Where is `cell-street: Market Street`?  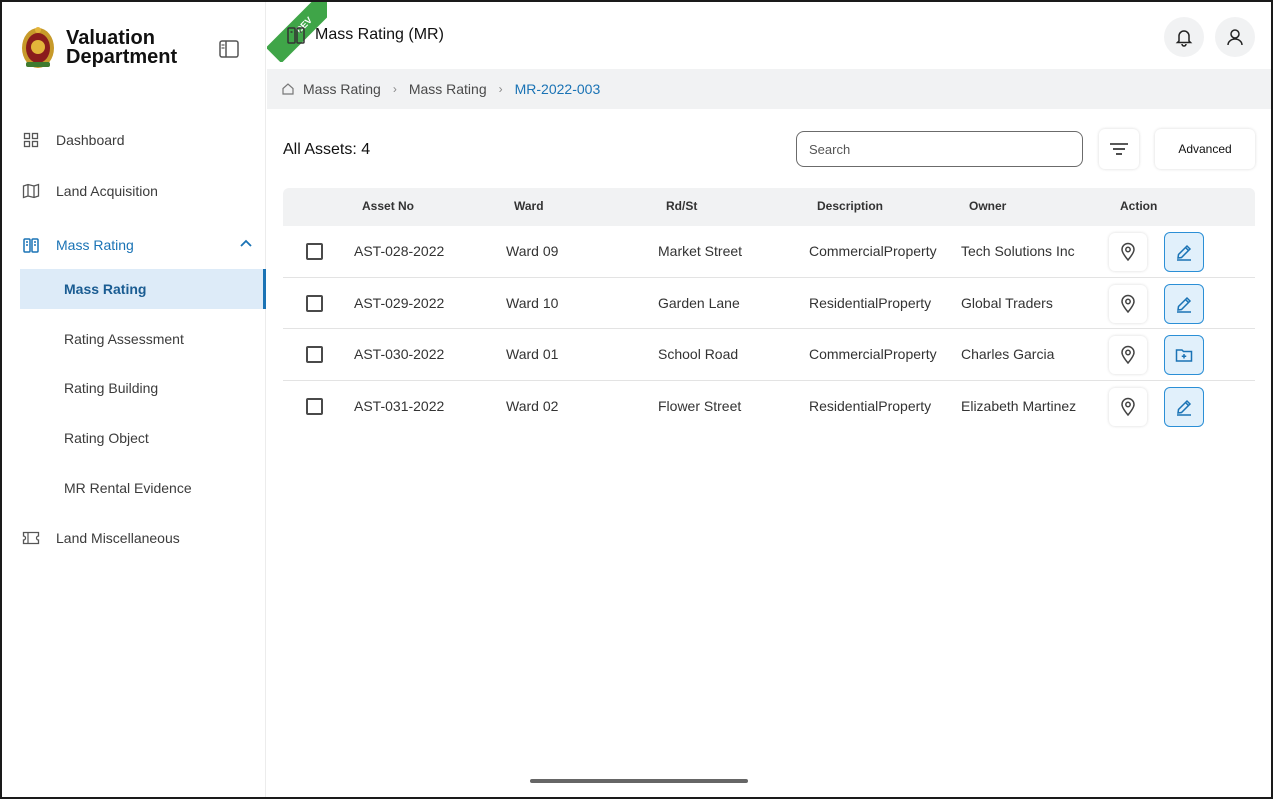
cell-street: Market Street is located at coordinates (700, 251).